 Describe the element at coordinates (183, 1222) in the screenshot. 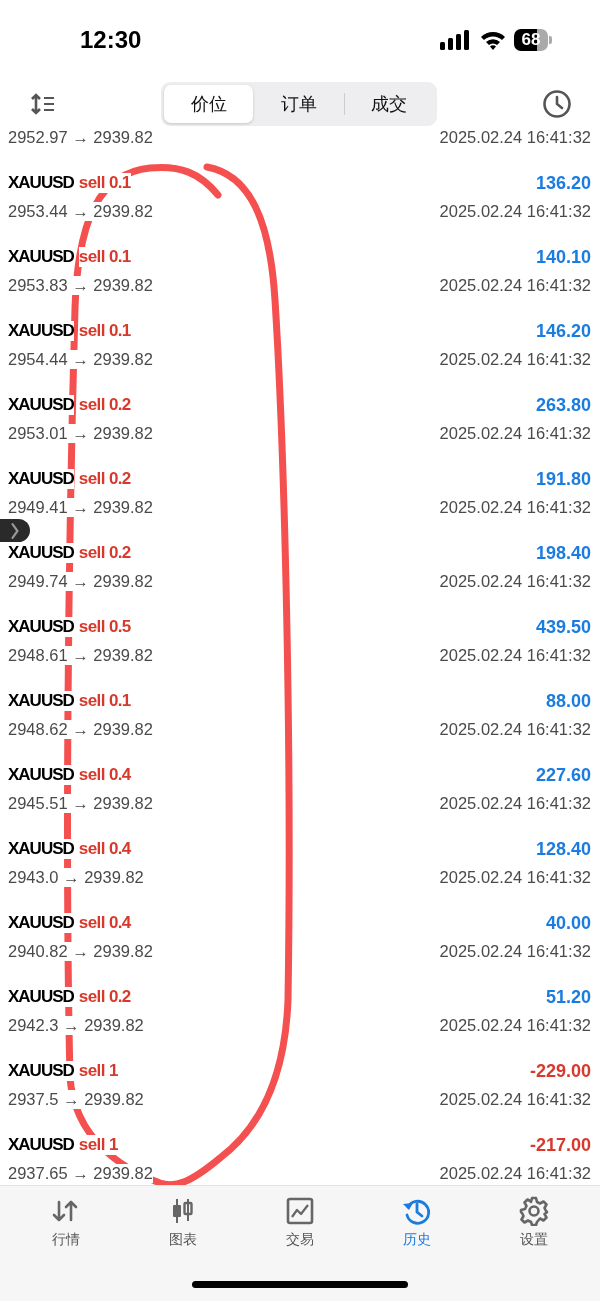

I see `tab-bar-item: 图表` at that location.